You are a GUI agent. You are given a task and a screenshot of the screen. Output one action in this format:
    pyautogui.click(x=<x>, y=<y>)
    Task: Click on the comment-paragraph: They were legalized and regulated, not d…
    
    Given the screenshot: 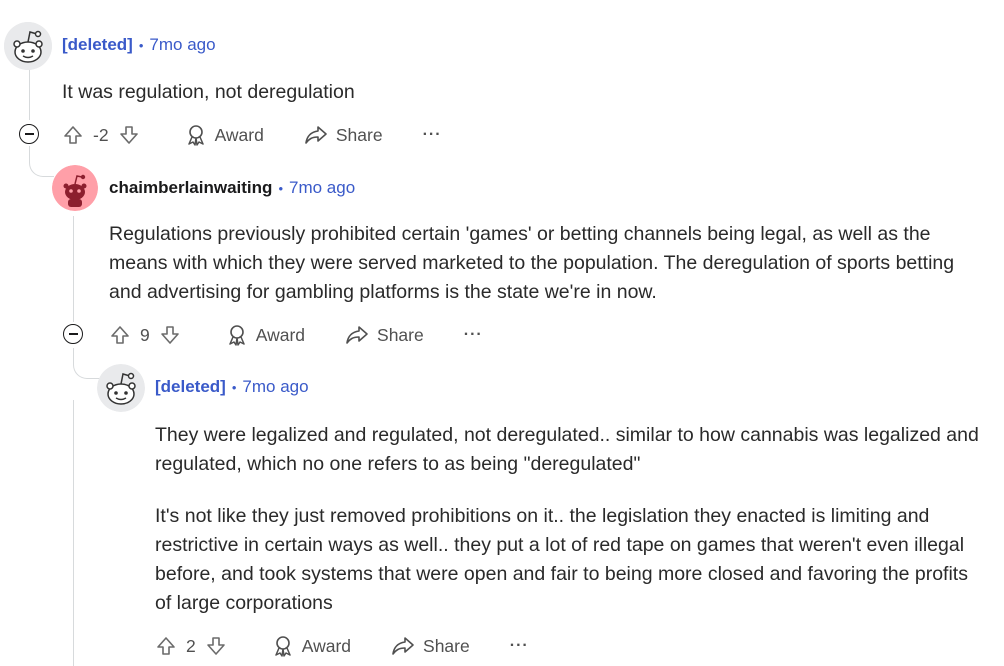 What is the action you would take?
    pyautogui.click(x=567, y=449)
    